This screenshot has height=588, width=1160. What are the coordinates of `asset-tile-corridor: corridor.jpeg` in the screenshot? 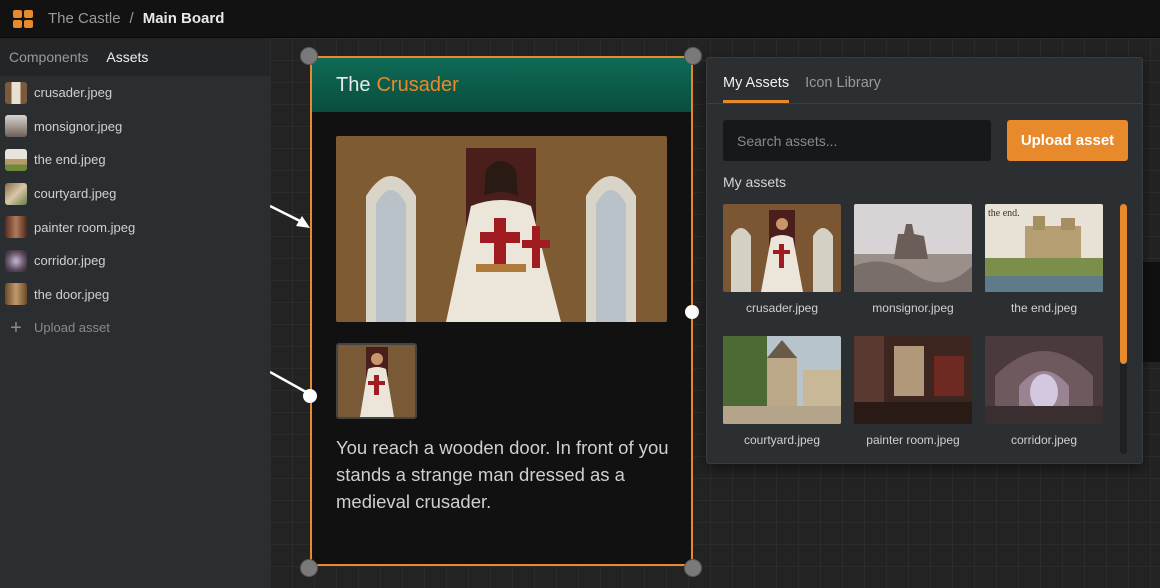 It's located at (1044, 391).